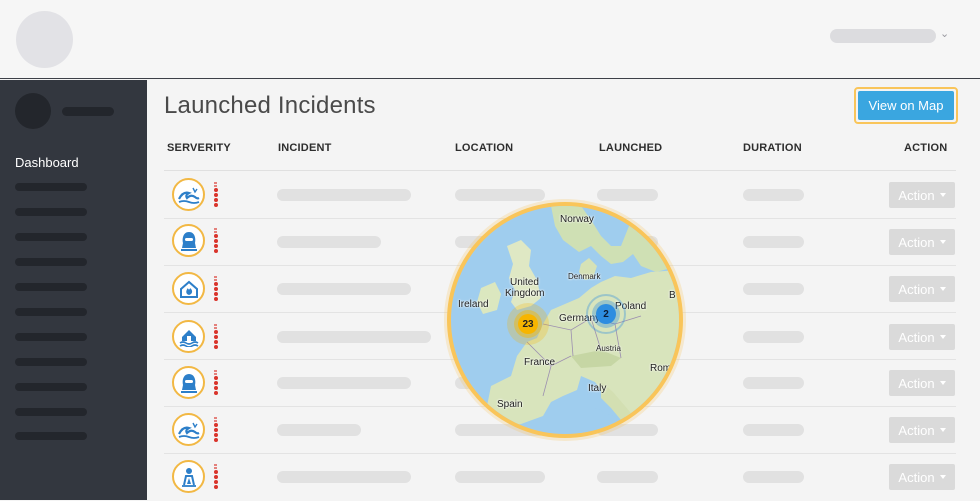 The image size is (980, 501). Describe the element at coordinates (305, 148) in the screenshot. I see `column-header-incident: INCIDENT` at that location.